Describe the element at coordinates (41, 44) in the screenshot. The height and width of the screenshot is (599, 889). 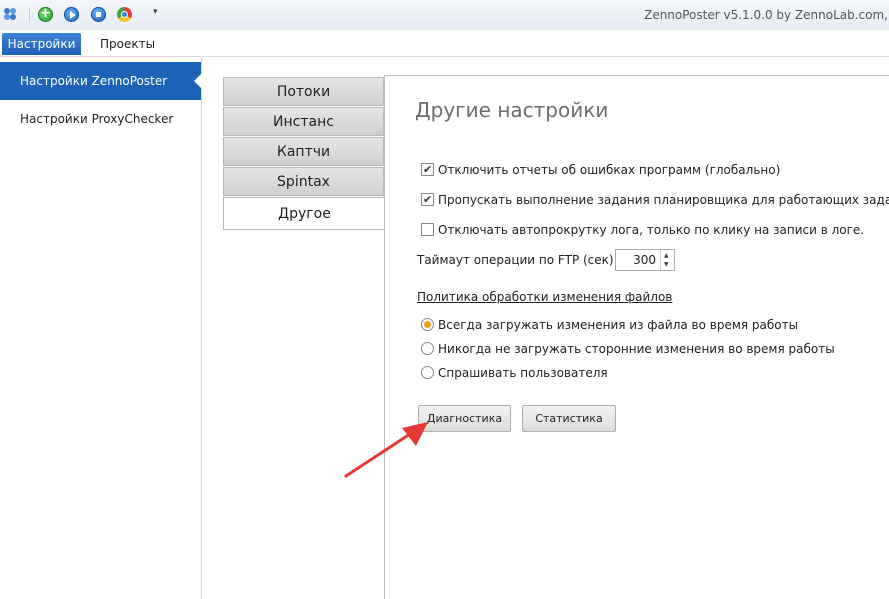
I see `tab-settings: Настройки` at that location.